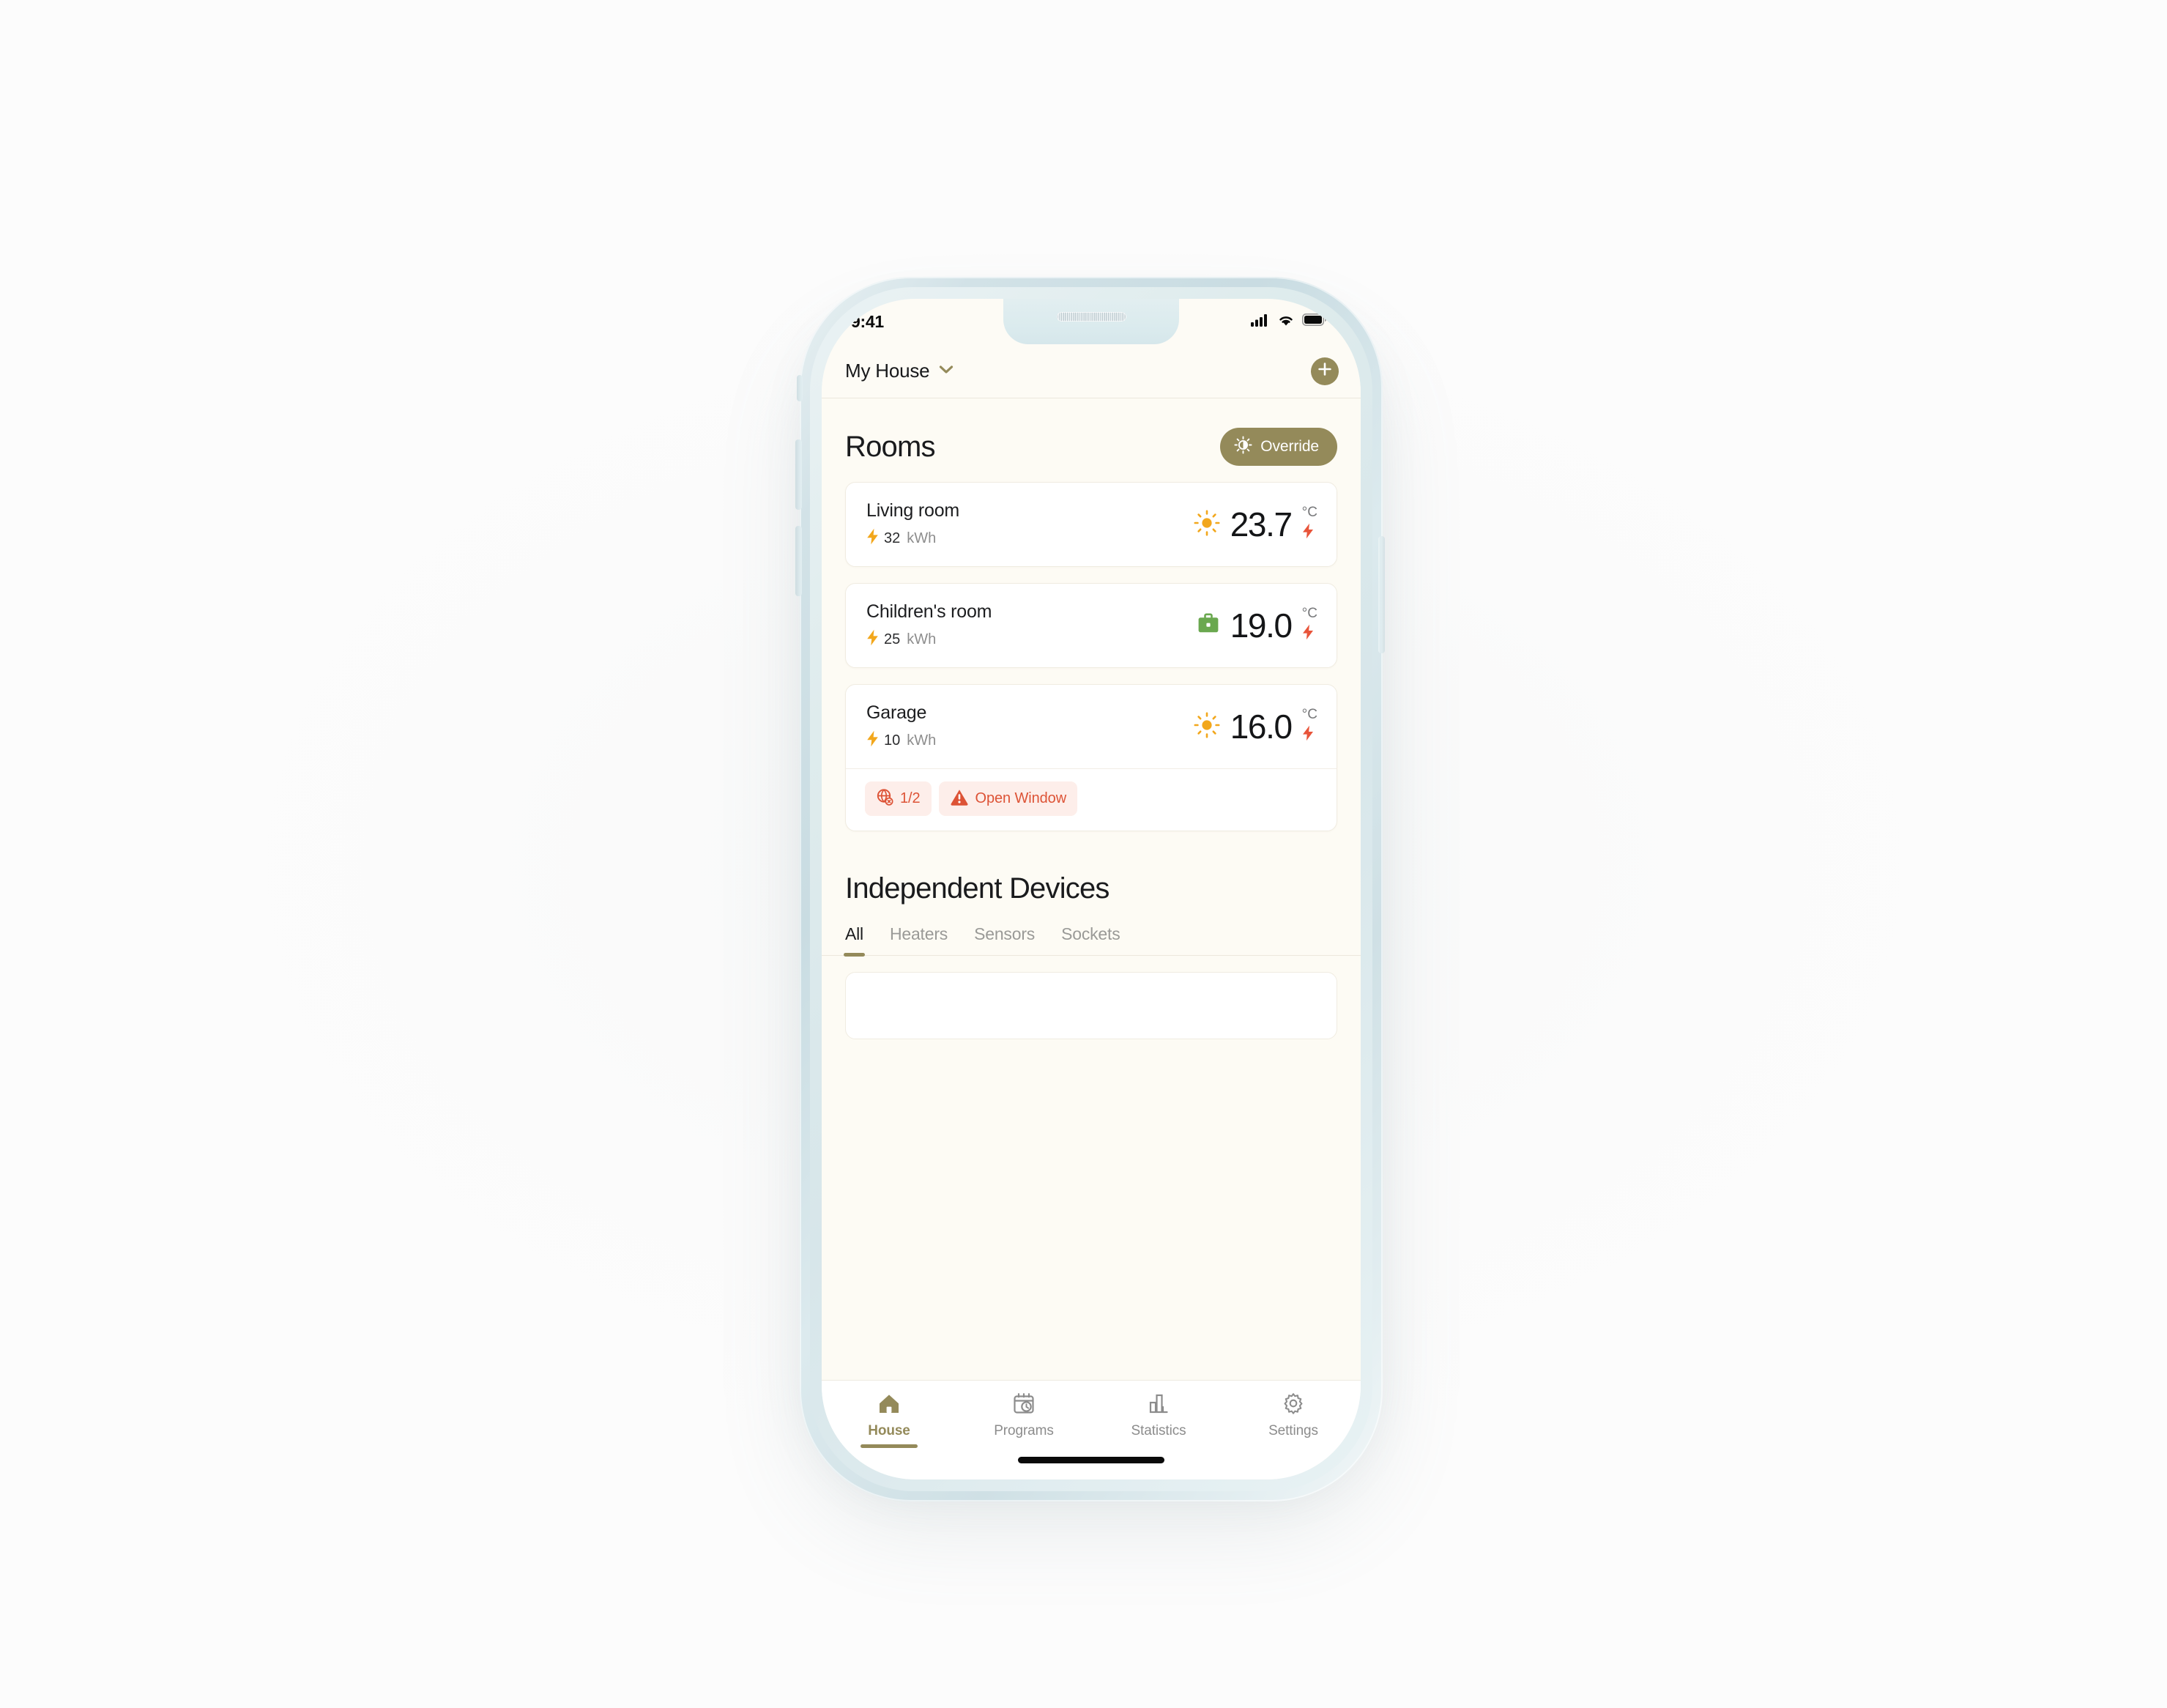 This screenshot has width=2167, height=1708. Describe the element at coordinates (1004, 939) in the screenshot. I see `tab-sensors: Sensors` at that location.